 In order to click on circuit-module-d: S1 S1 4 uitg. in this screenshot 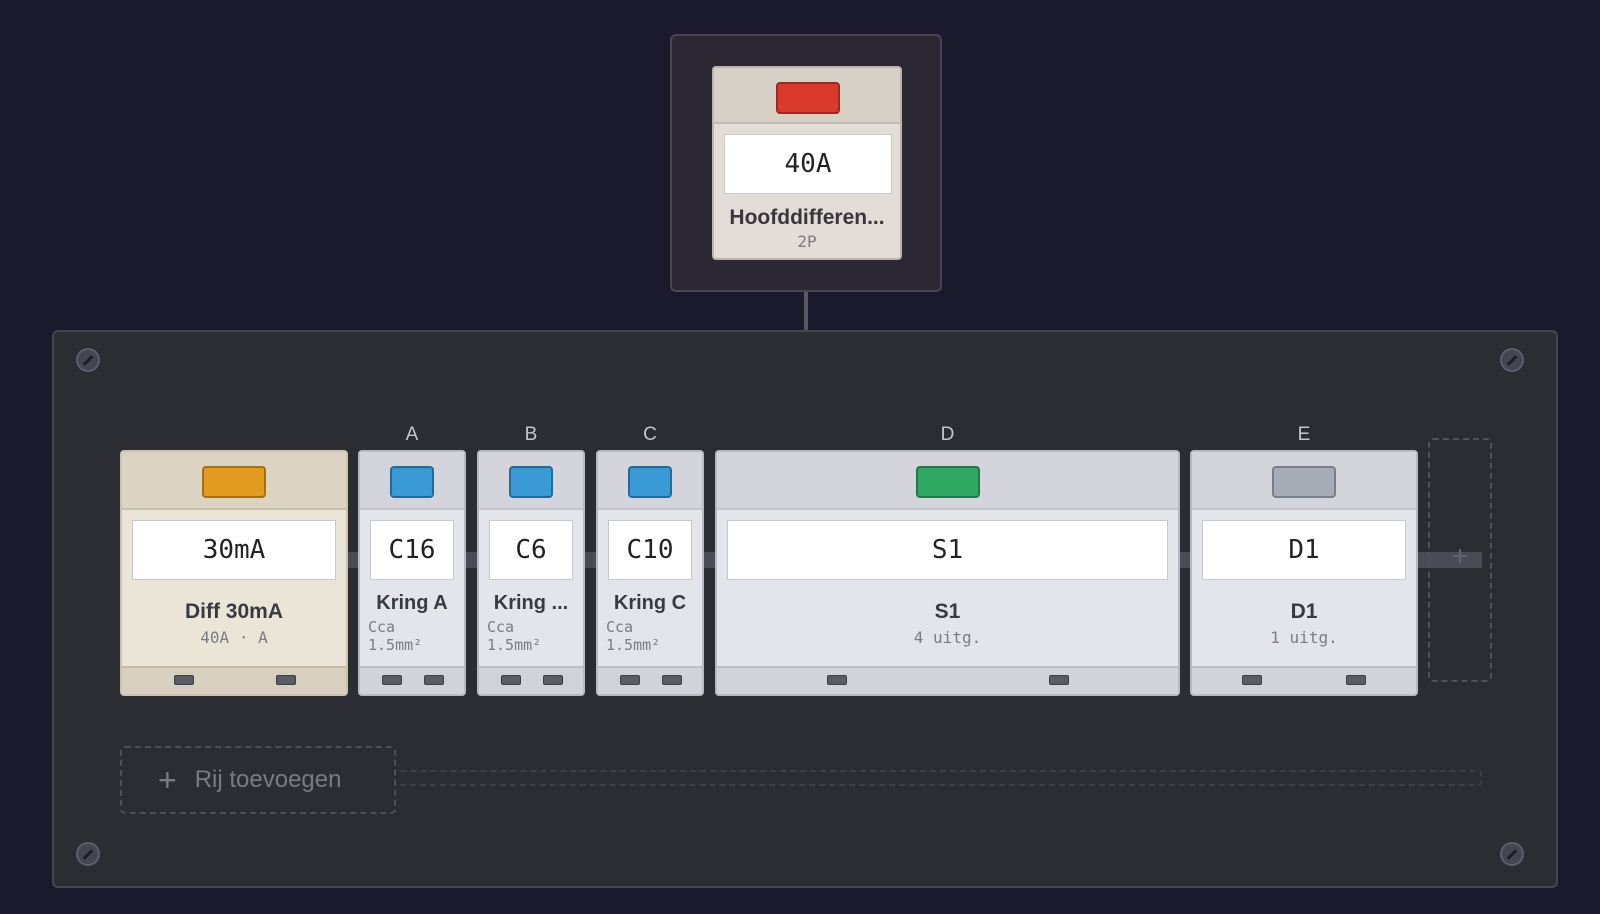, I will do `click(947, 573)`.